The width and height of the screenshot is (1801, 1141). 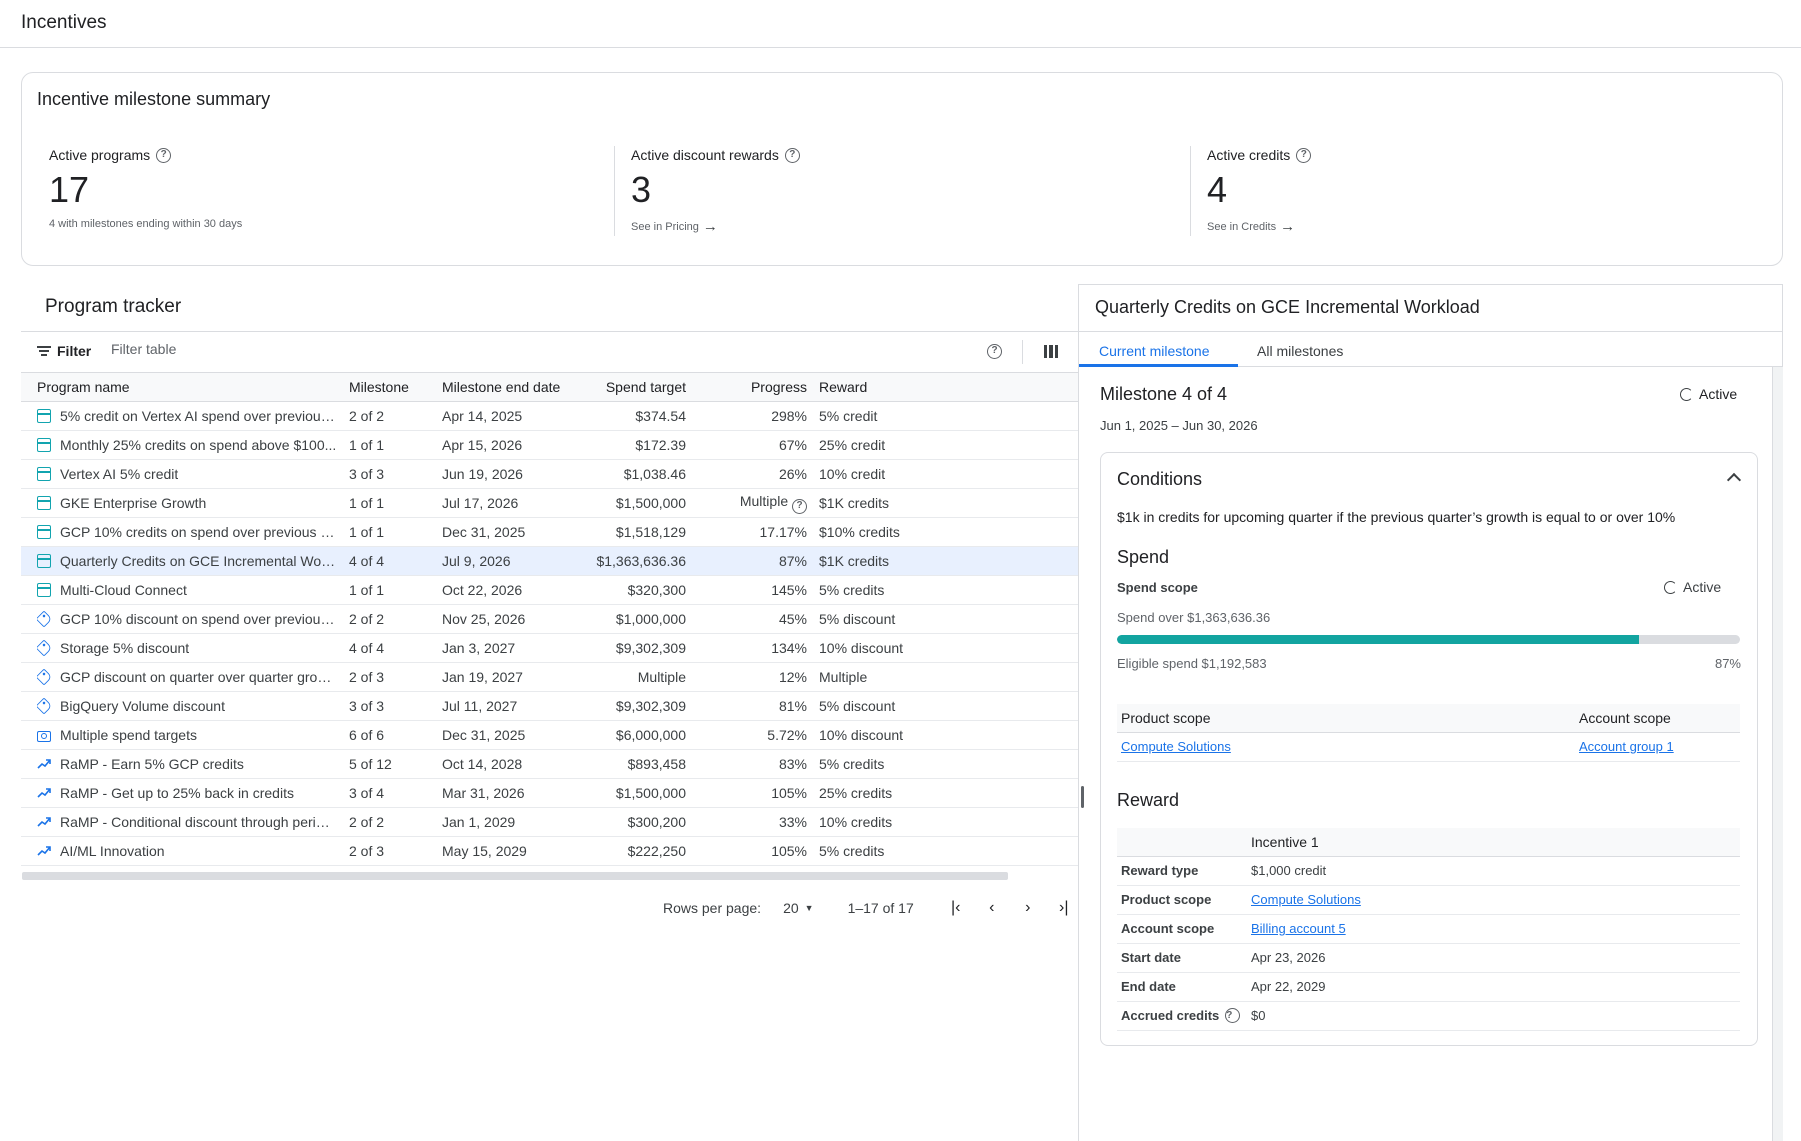 I want to click on see-in-credits-link: See in Credits →, so click(x=1478, y=226).